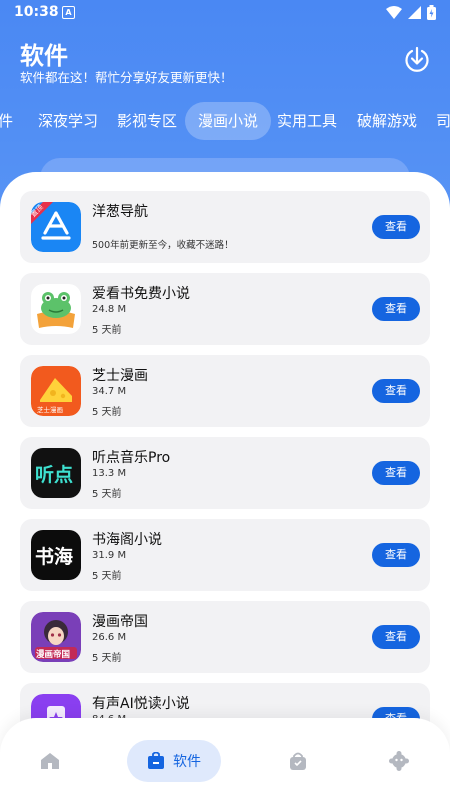 Image resolution: width=450 pixels, height=801 pixels. I want to click on app-card: 芝士漫画 芝士漫画 34.7 M 5 天前 查看, so click(225, 391).